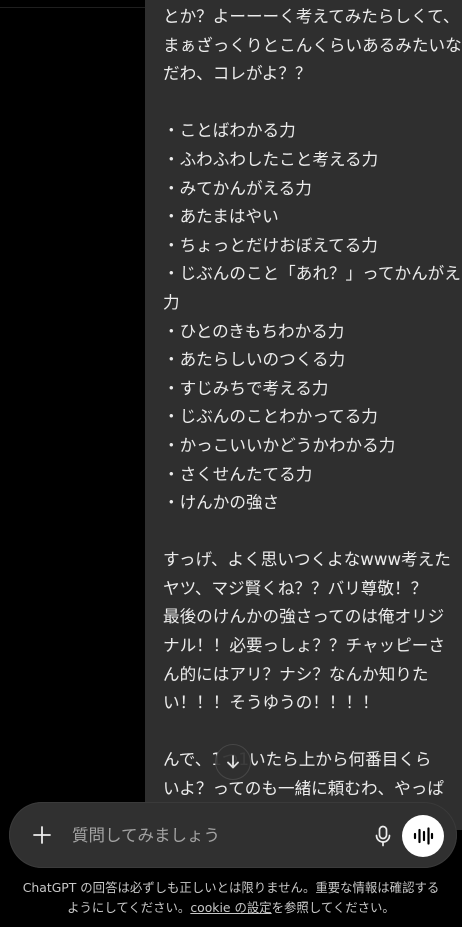 Image resolution: width=462 pixels, height=927 pixels. Describe the element at coordinates (303, 789) in the screenshot. I see `message-line: いよ？ってのも一緒に頼むわ、やっぱ` at that location.